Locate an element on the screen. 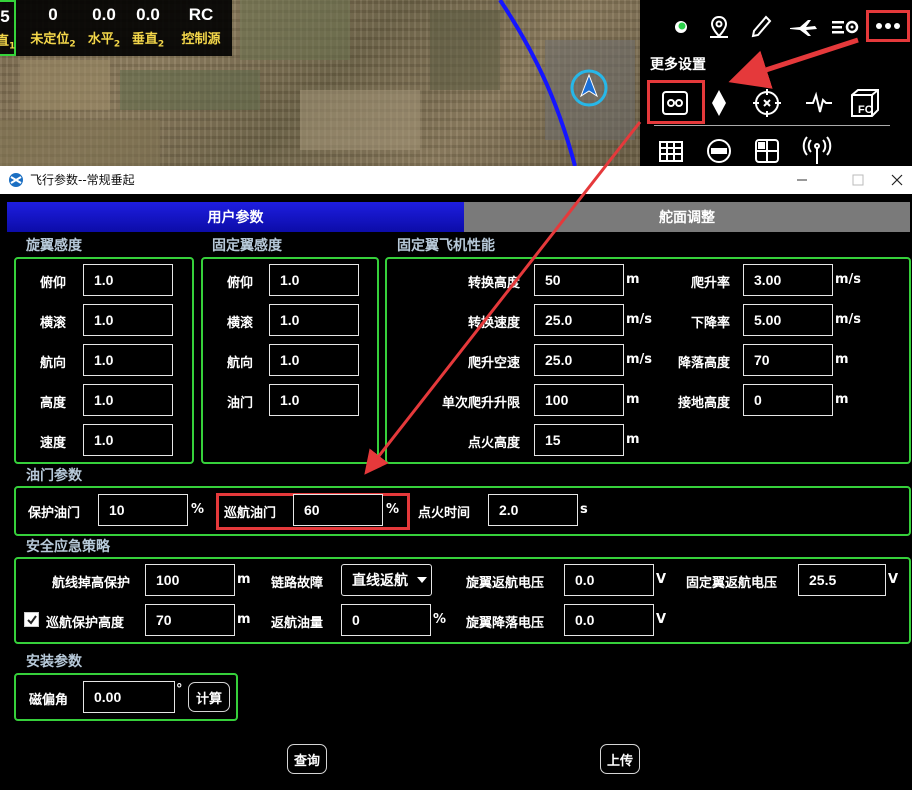 The width and height of the screenshot is (912, 790). rotor-altitude-input: 1.0 is located at coordinates (128, 400).